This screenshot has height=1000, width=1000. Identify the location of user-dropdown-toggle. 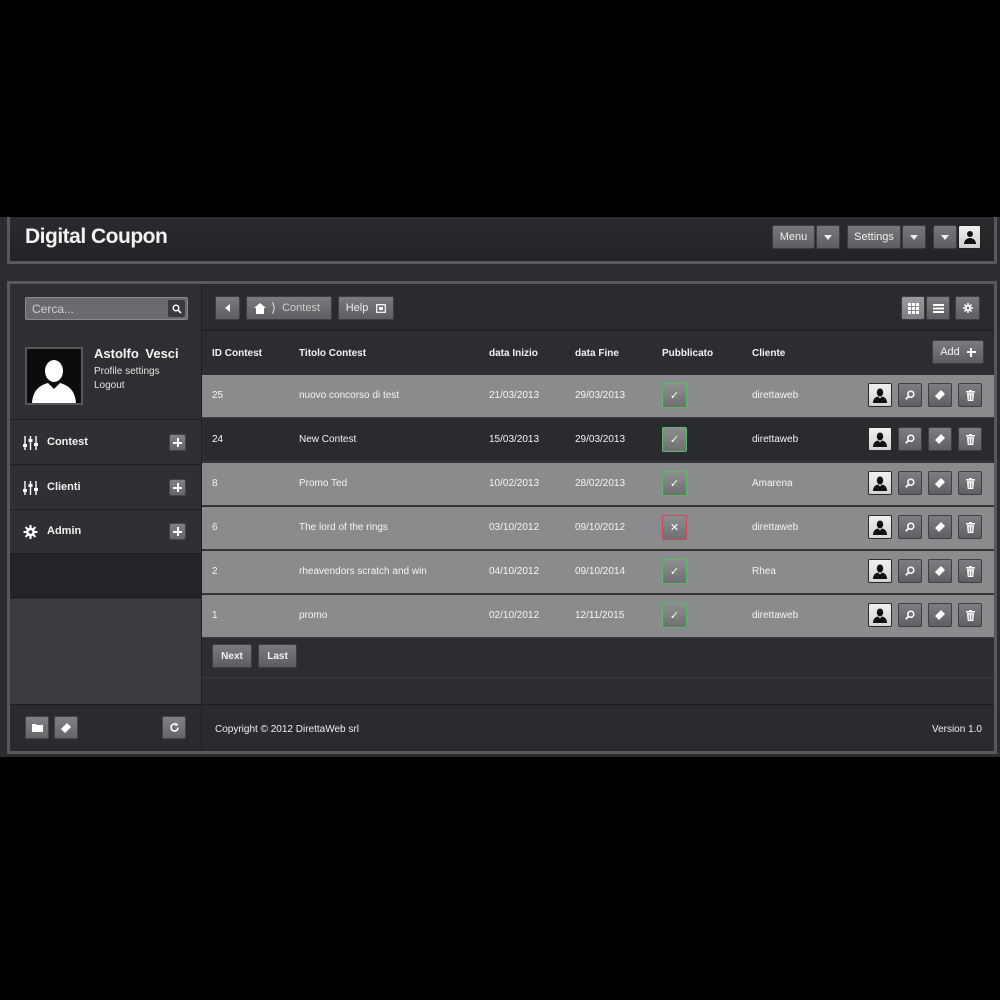
(945, 237).